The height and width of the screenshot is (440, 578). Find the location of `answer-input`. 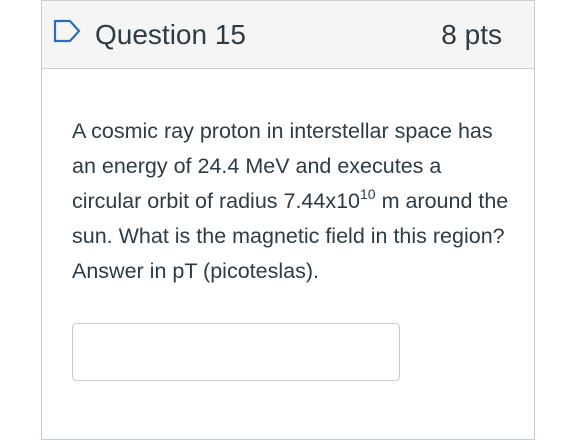

answer-input is located at coordinates (236, 352).